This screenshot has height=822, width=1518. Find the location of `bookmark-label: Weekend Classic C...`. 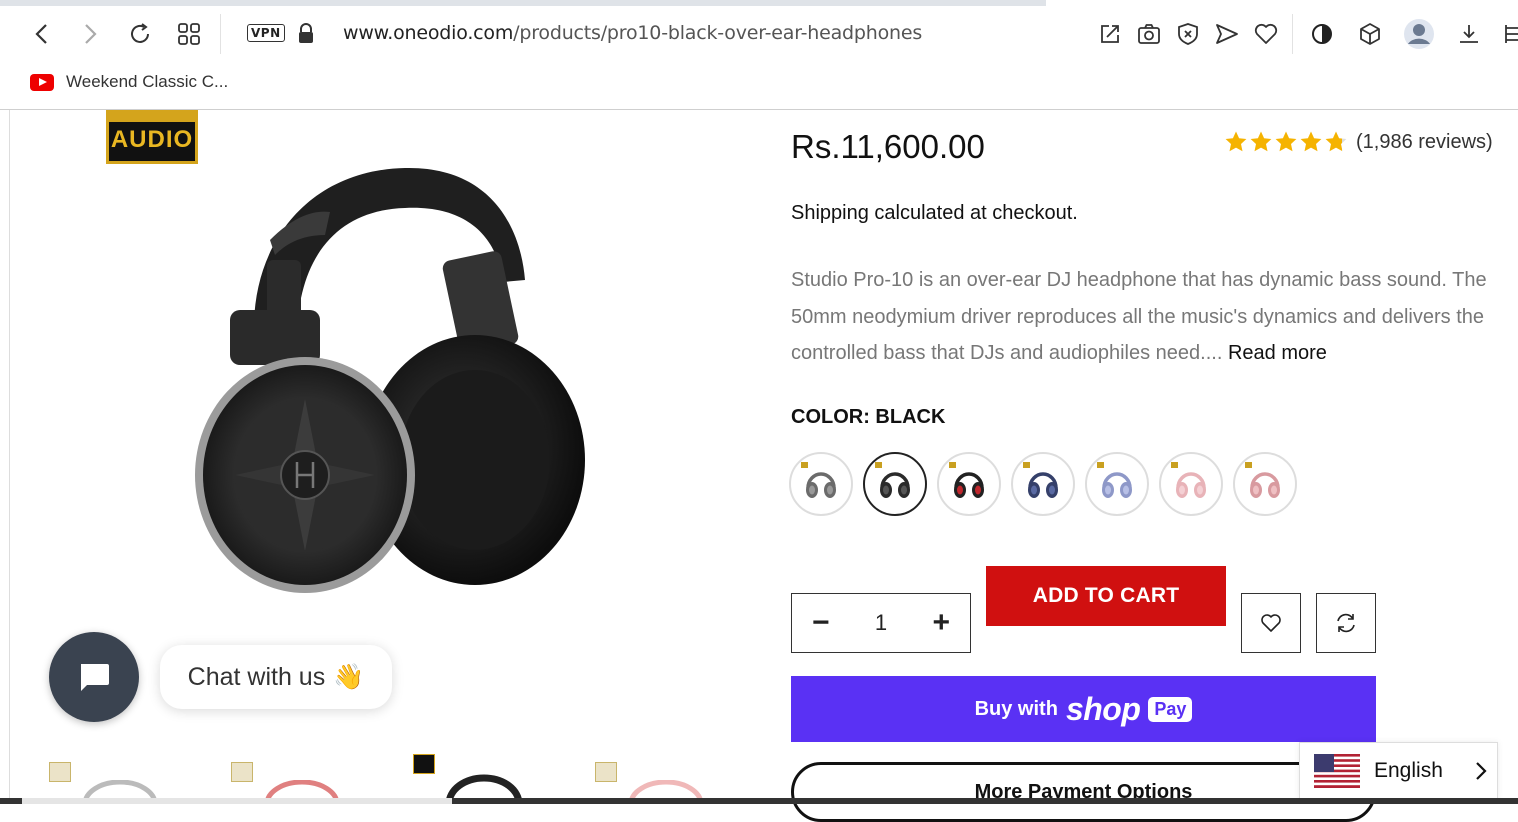

bookmark-label: Weekend Classic C... is located at coordinates (147, 81).